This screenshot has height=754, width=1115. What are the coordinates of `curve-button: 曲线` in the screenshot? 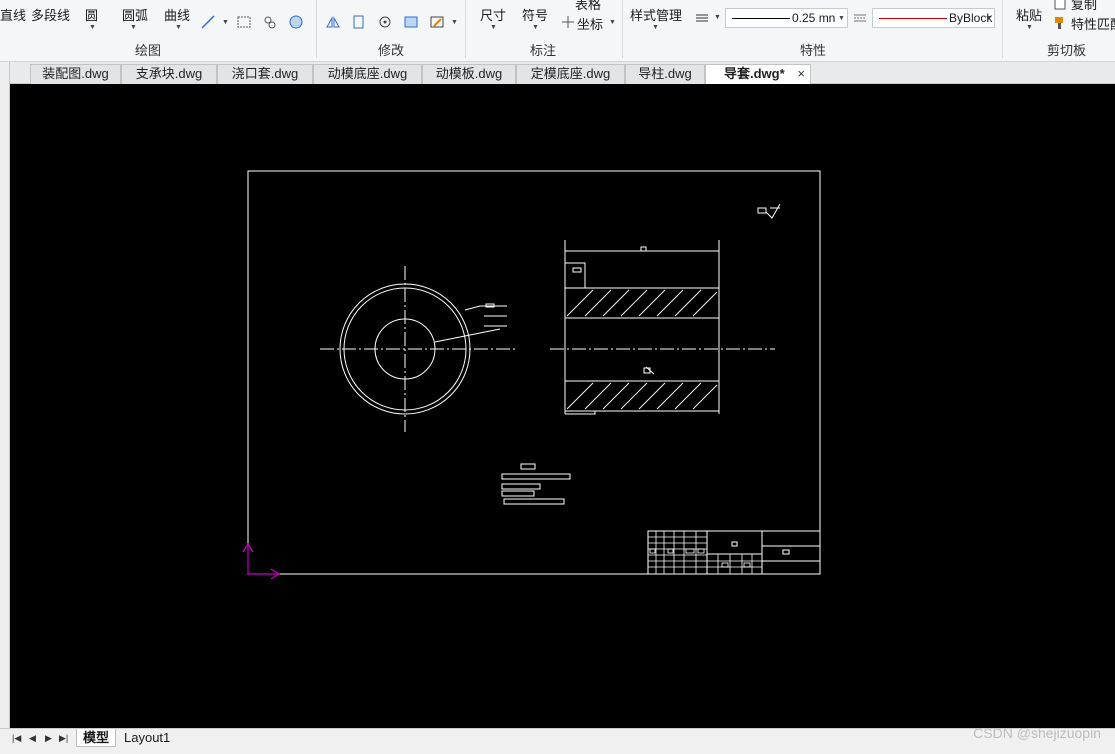 It's located at (177, 14).